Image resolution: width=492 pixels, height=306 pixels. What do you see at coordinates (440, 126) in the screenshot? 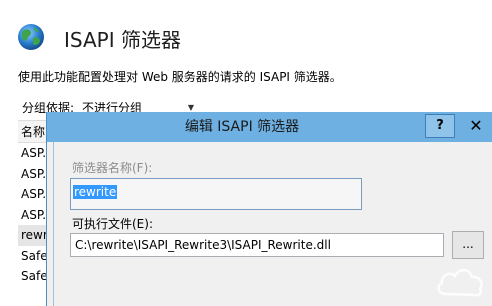
I see `help-button: ?` at bounding box center [440, 126].